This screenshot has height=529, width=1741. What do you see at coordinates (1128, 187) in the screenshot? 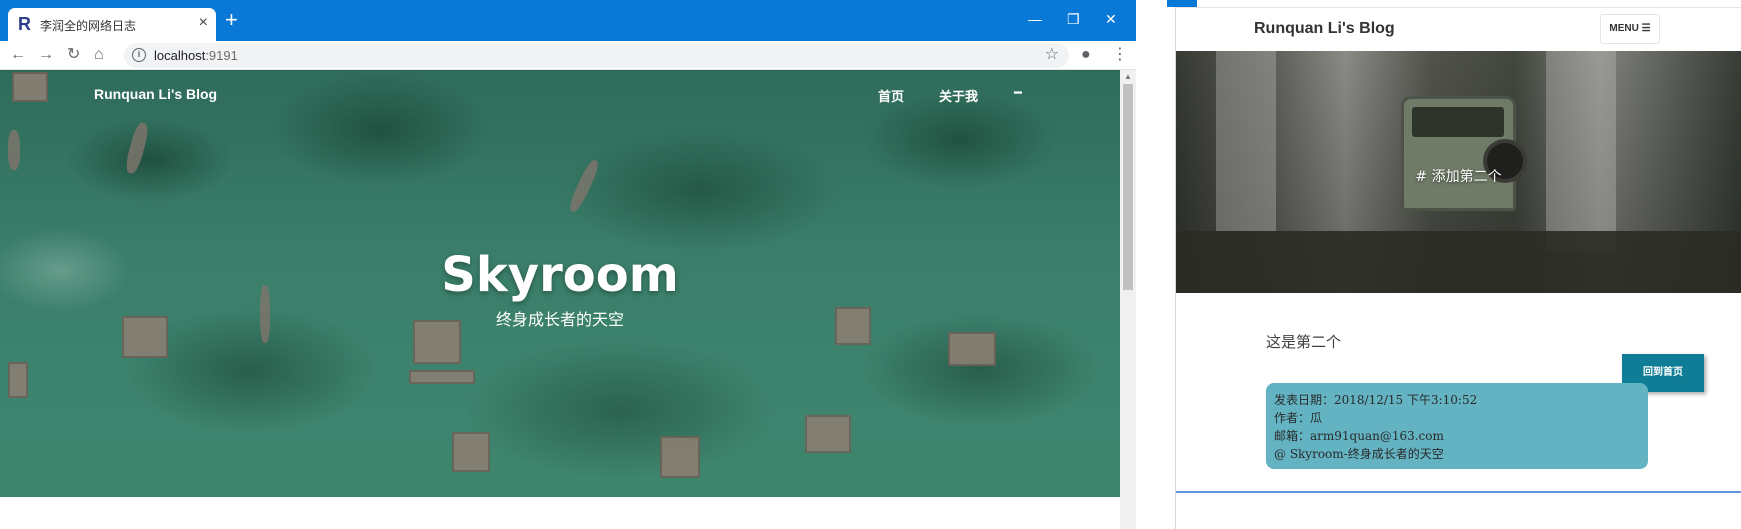
I see `scrollbar-thumb` at bounding box center [1128, 187].